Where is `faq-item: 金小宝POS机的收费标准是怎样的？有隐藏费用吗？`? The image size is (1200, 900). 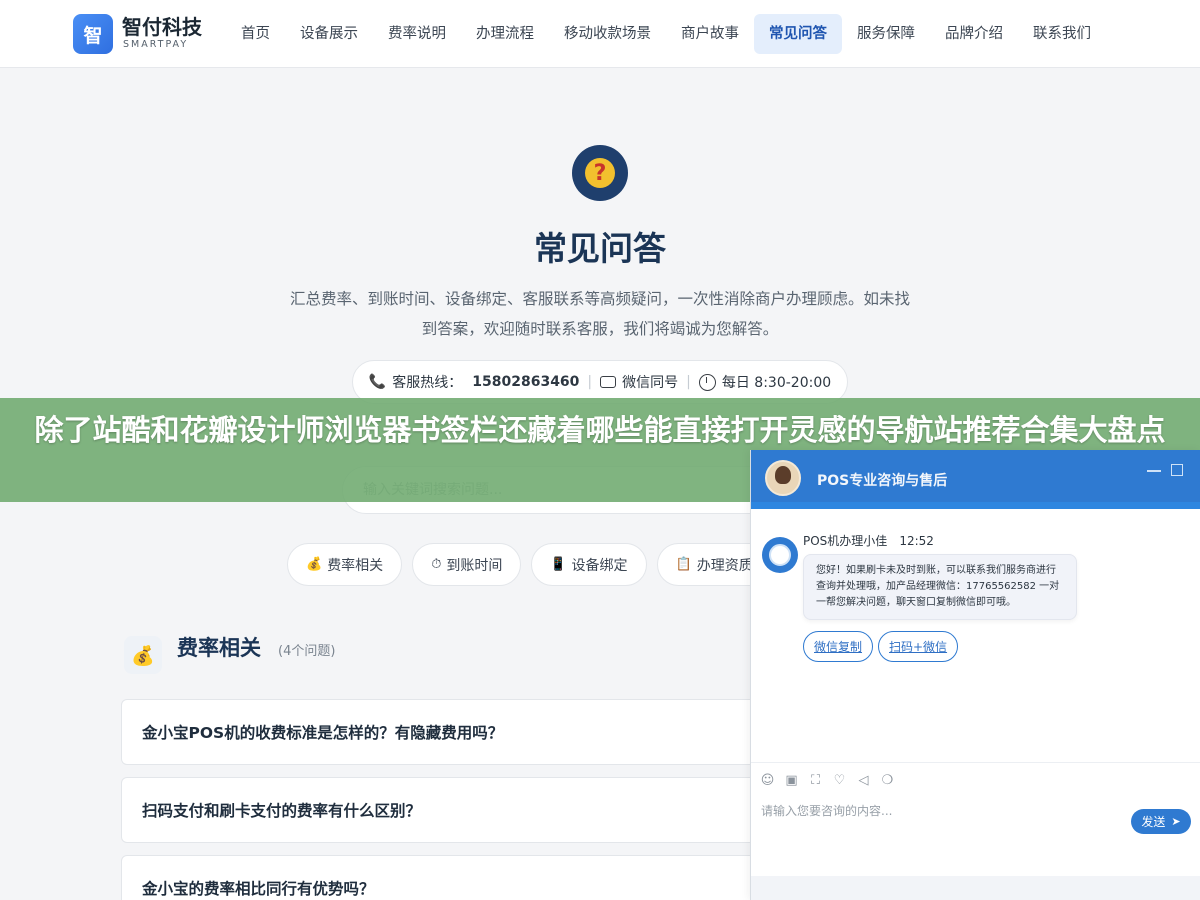
faq-item: 金小宝POS机的收费标准是怎样的？有隐藏费用吗？ is located at coordinates (481, 732).